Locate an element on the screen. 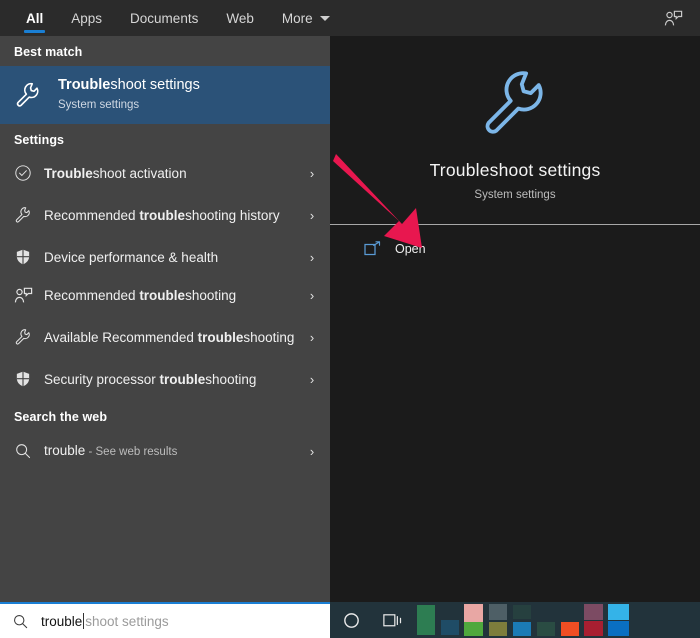 The height and width of the screenshot is (638, 700). list-item: Recommended troubleshooting history › is located at coordinates (165, 215).